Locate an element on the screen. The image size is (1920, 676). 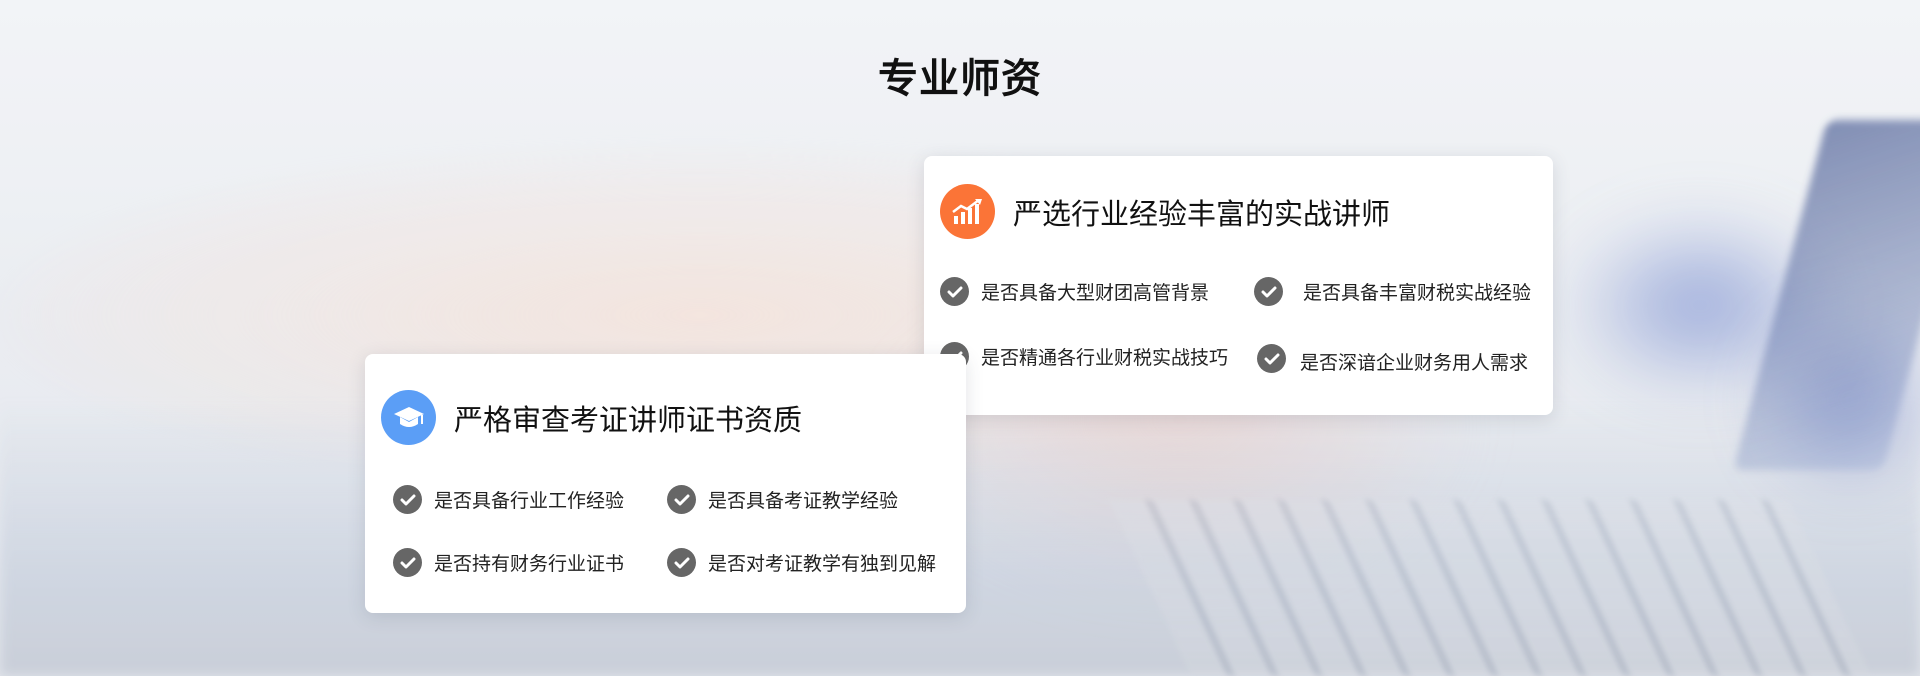
page-title: 专业师资 is located at coordinates (960, 79).